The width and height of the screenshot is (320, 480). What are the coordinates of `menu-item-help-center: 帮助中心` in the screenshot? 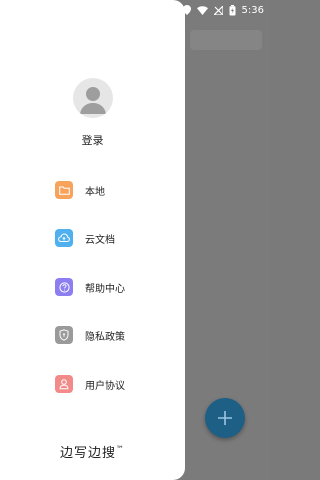 It's located at (90, 287).